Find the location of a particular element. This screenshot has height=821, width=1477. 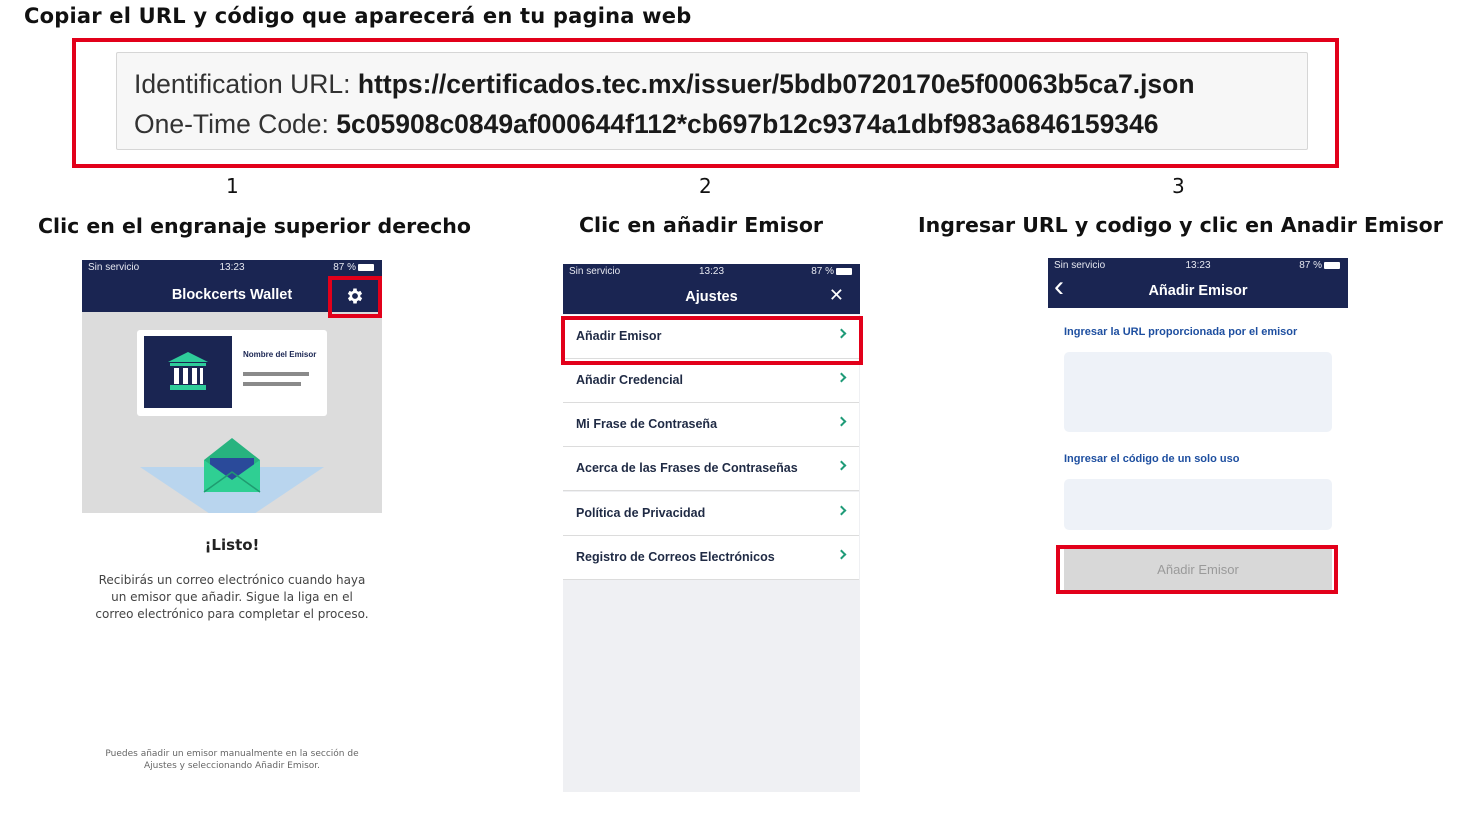

menu-item-passphrase: Mi Frase de Contraseña is located at coordinates (711, 425).